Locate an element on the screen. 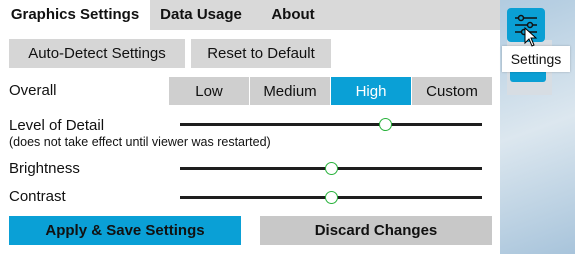 This screenshot has height=254, width=575. tab-data-usage: Data Usage is located at coordinates (201, 15).